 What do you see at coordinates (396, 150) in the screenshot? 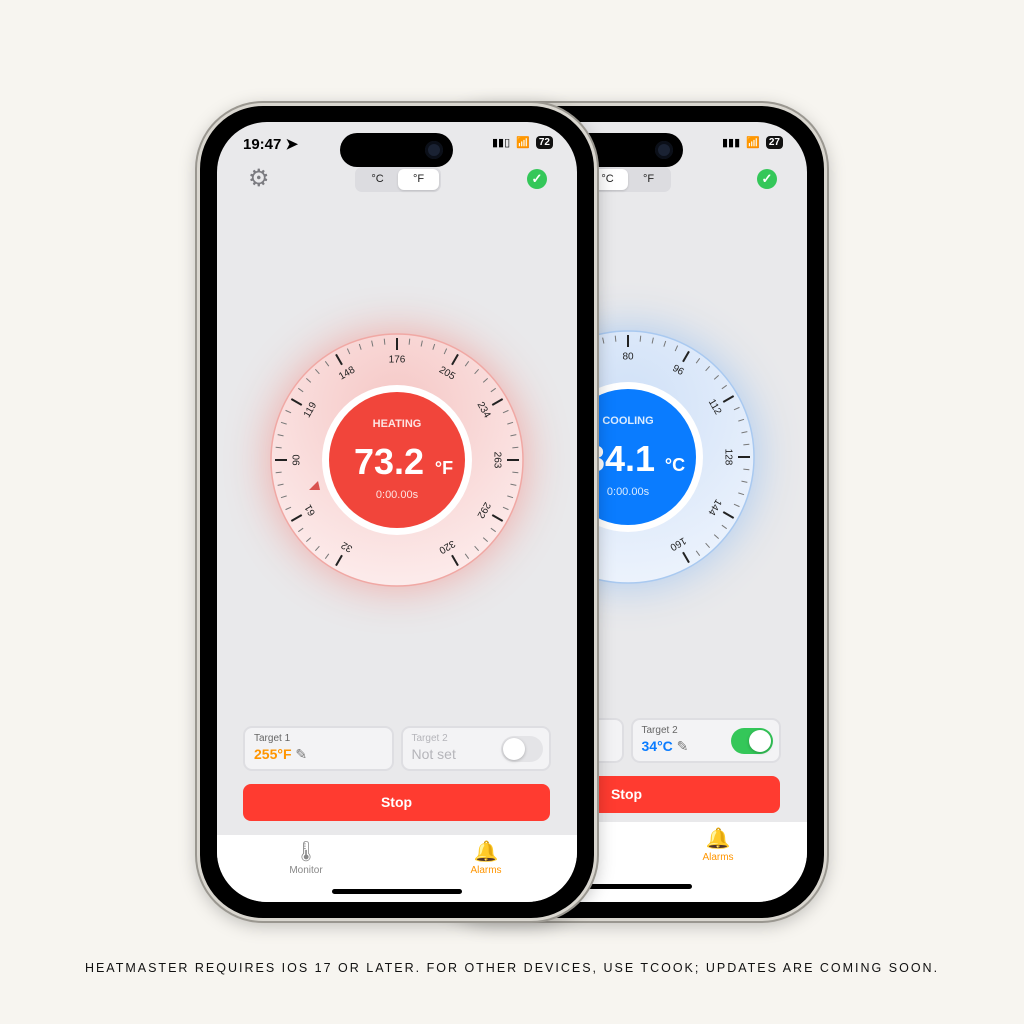
I see `dynamic-island` at bounding box center [396, 150].